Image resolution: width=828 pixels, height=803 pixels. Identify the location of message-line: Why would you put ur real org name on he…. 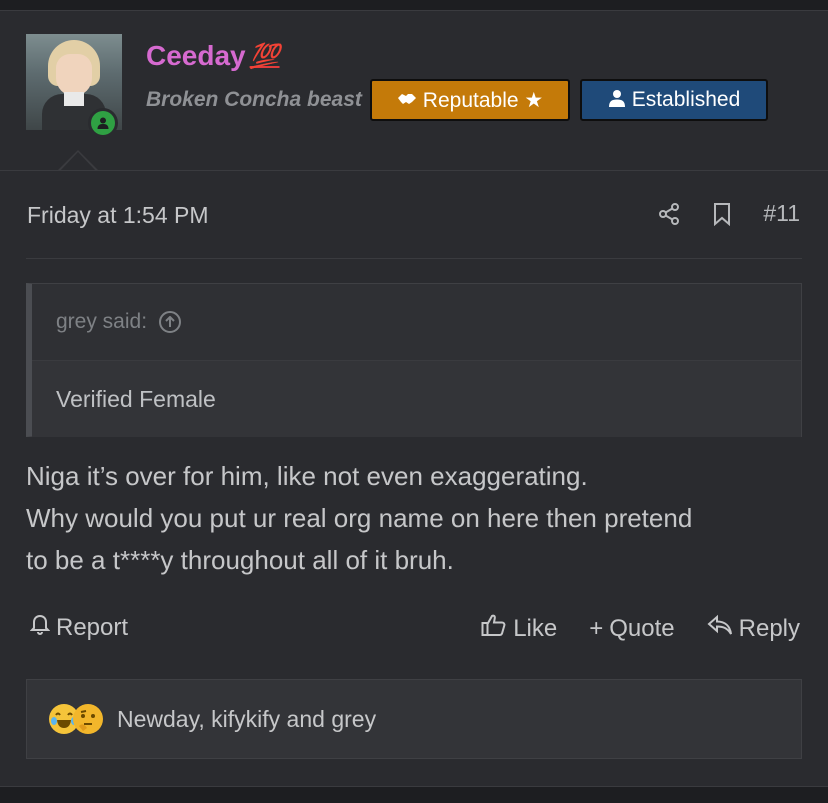
(359, 518).